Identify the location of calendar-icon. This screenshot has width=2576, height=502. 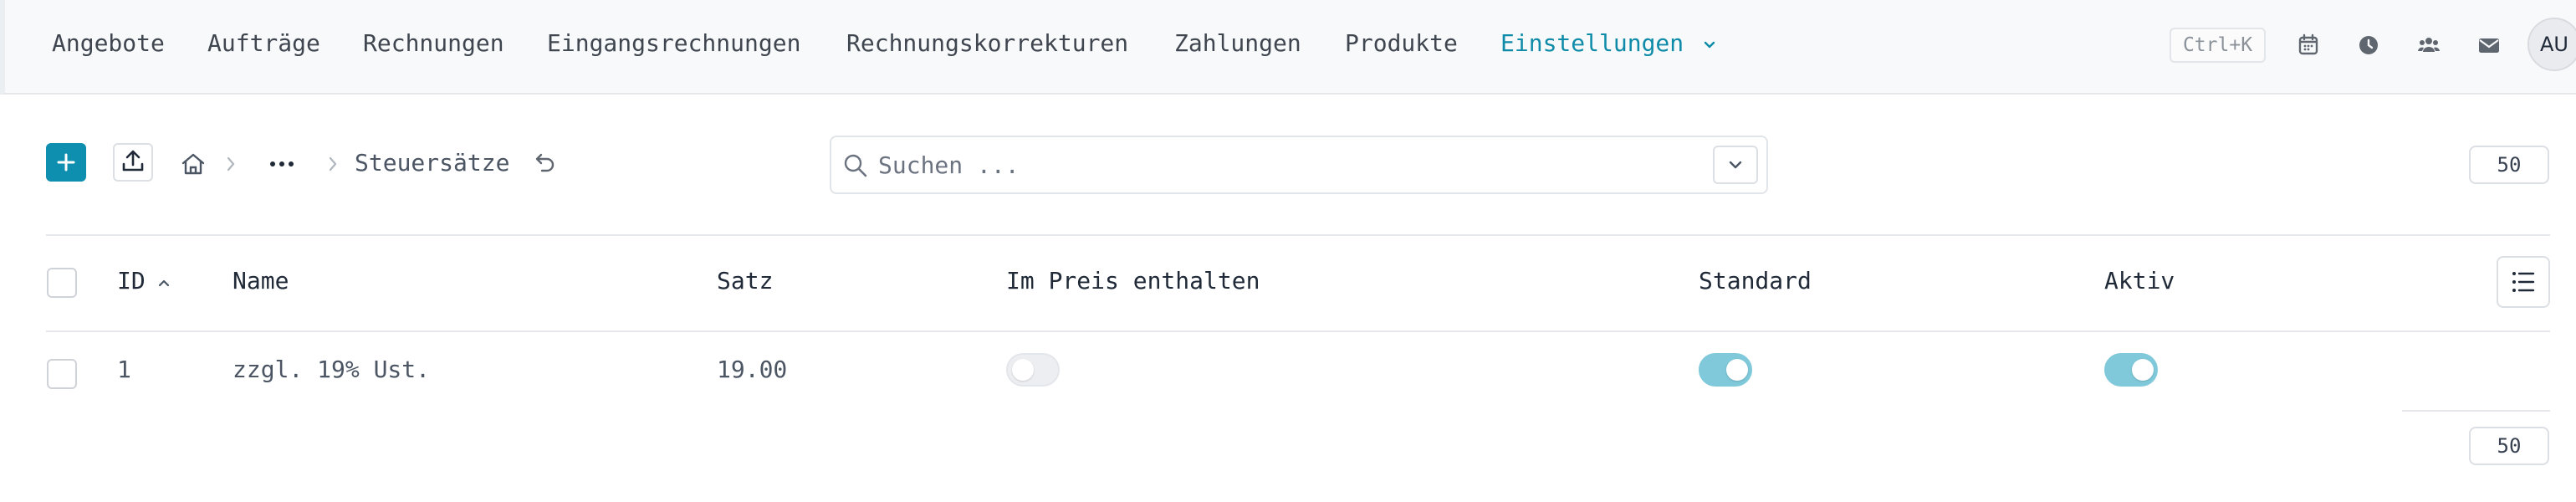
(2308, 45).